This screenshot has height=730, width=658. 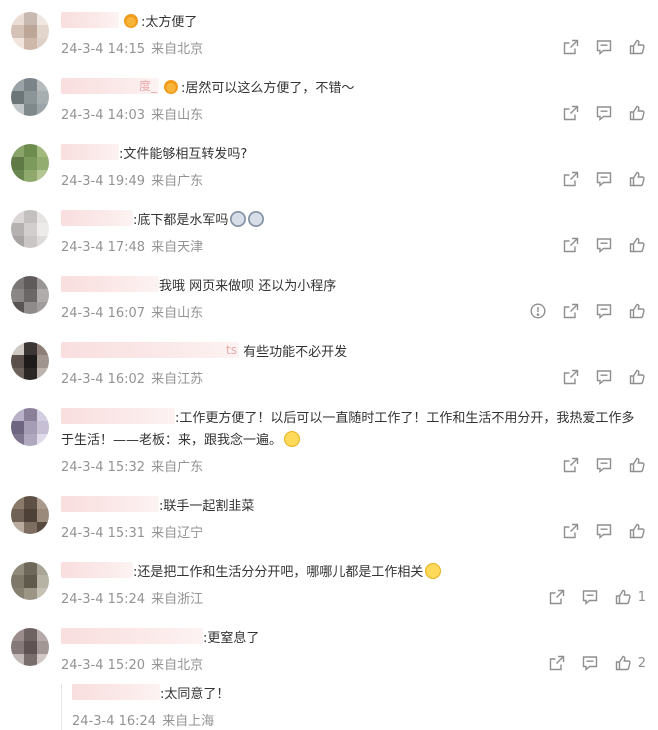 I want to click on comment-actions: 2, so click(x=589, y=663).